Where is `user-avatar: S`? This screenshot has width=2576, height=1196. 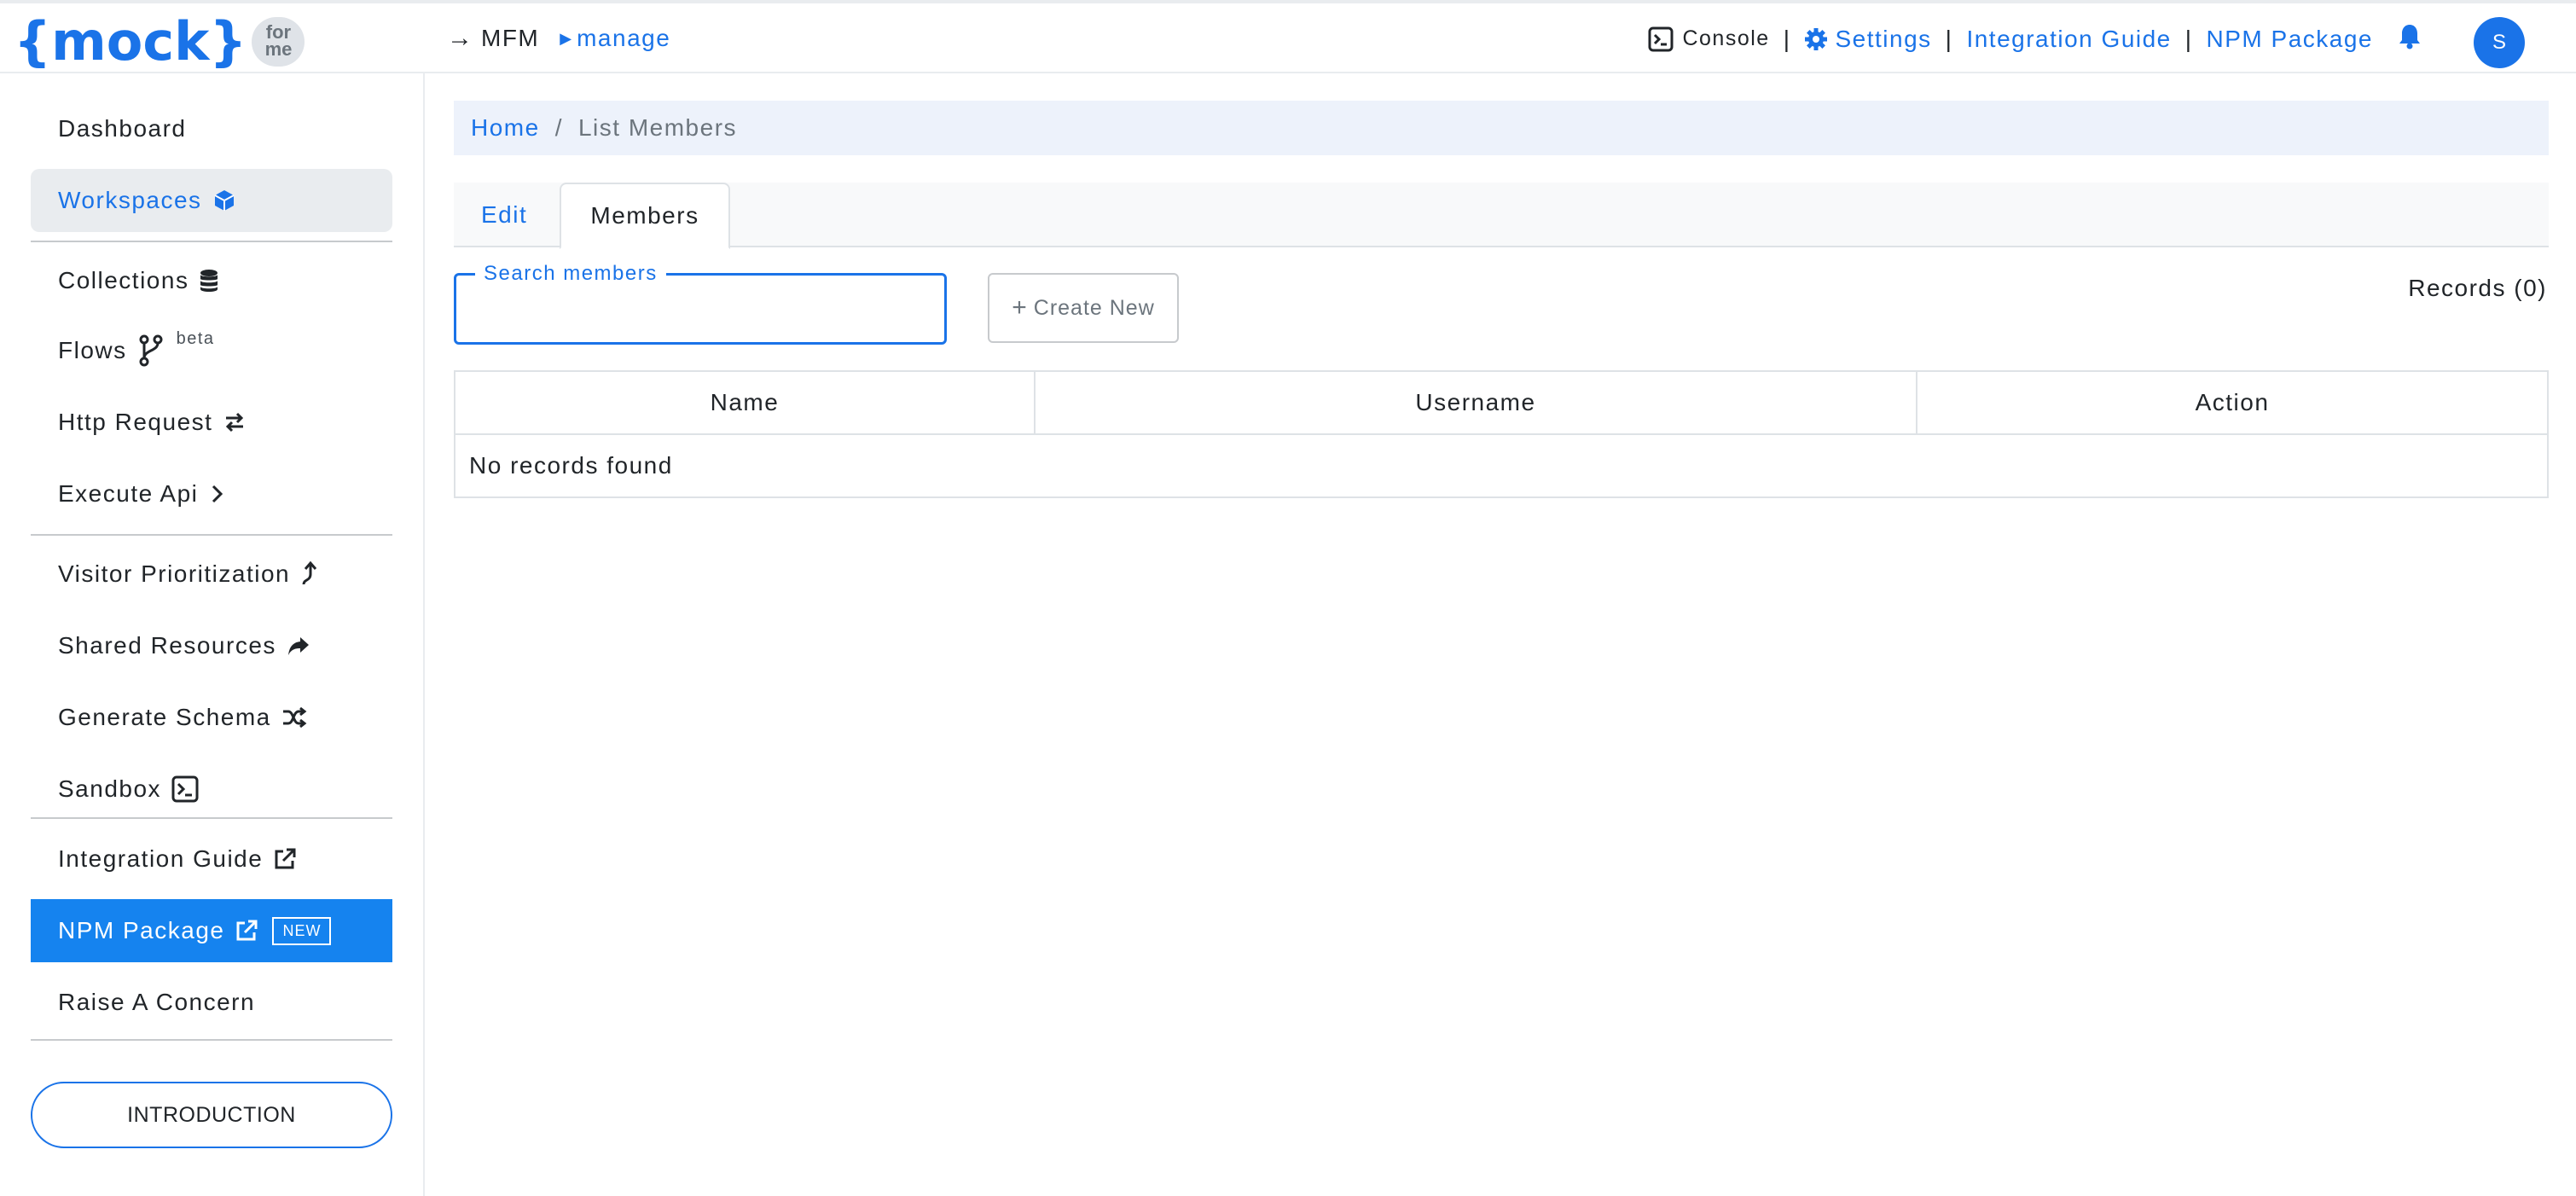 user-avatar: S is located at coordinates (2499, 42).